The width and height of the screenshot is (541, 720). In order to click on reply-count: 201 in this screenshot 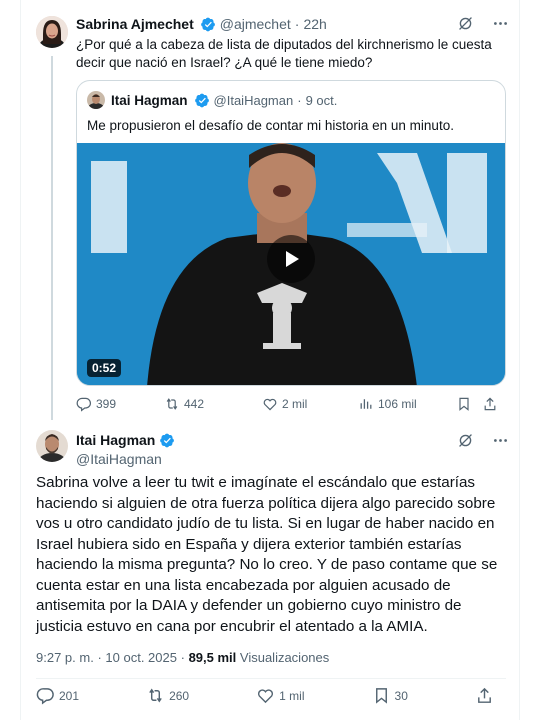, I will do `click(69, 695)`.